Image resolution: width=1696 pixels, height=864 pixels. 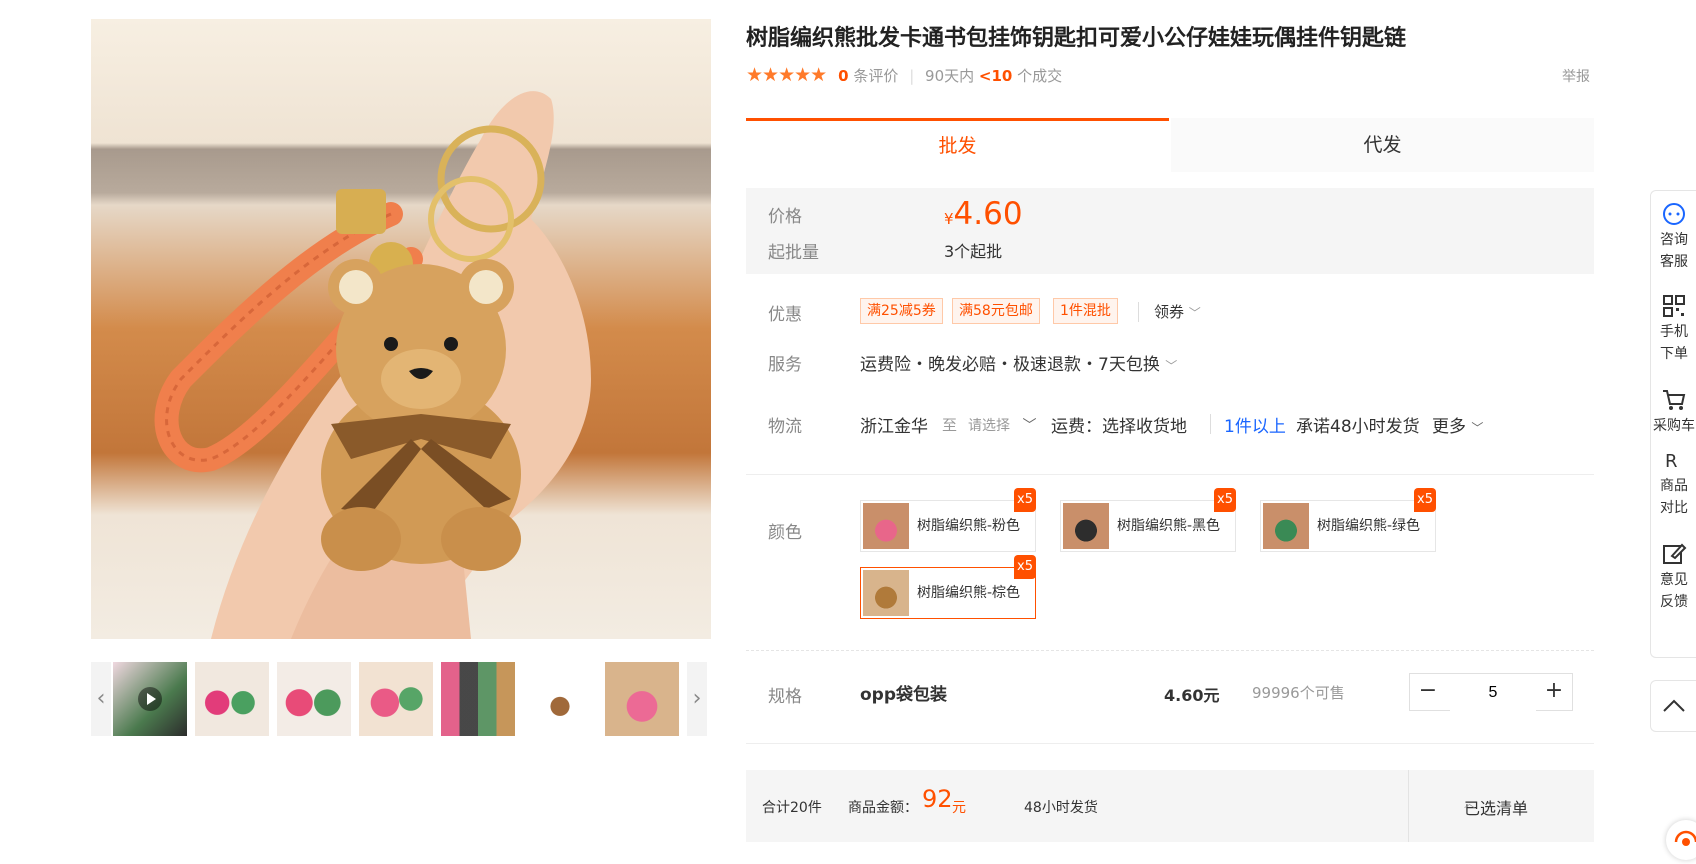 What do you see at coordinates (786, 75) in the screenshot?
I see `rating-stars-icon: ★★★★★` at bounding box center [786, 75].